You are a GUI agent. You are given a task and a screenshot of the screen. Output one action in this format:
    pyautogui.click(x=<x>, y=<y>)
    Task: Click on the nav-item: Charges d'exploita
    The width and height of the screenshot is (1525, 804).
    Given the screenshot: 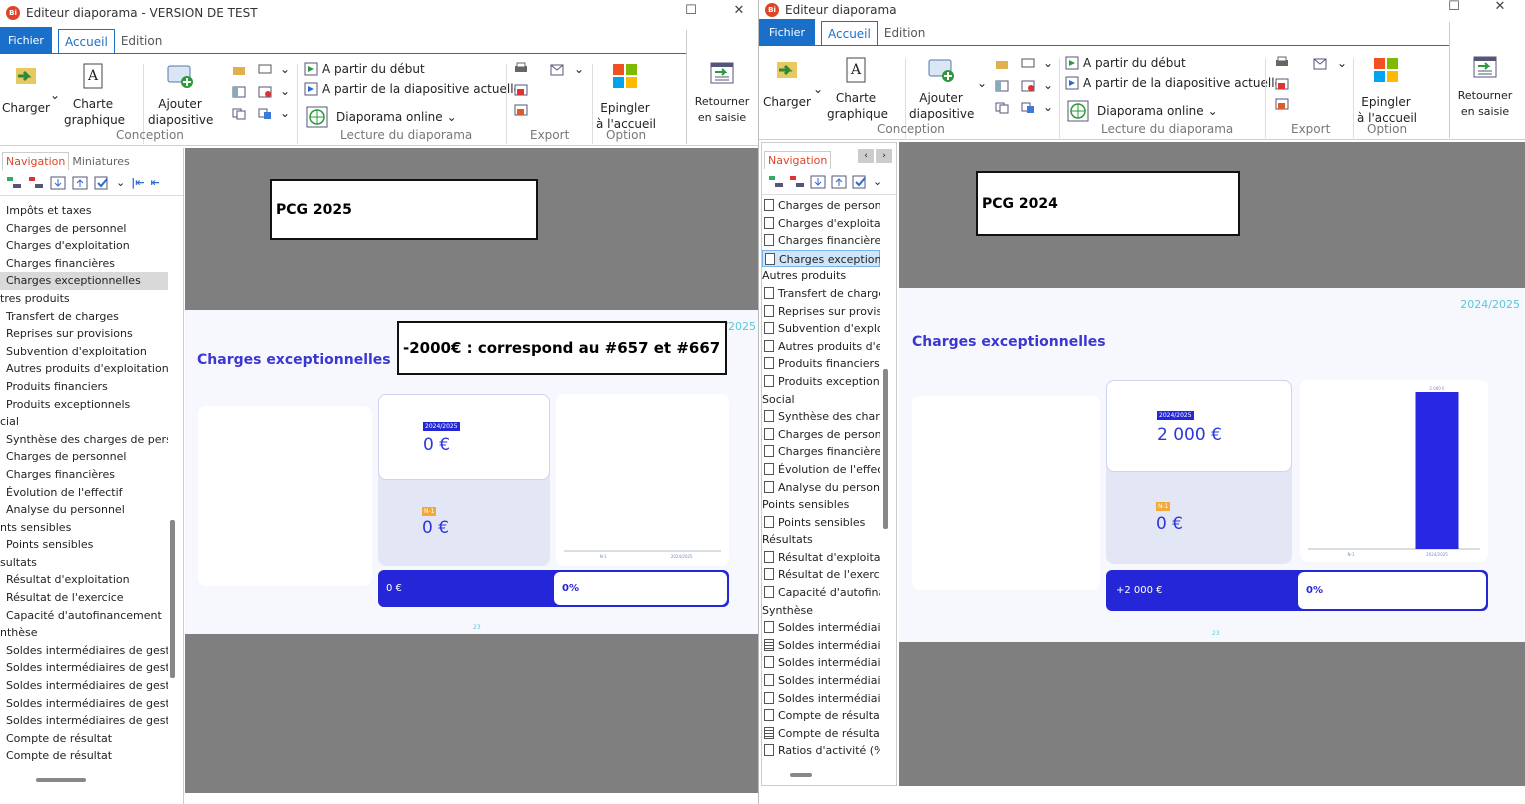 What is the action you would take?
    pyautogui.click(x=821, y=224)
    